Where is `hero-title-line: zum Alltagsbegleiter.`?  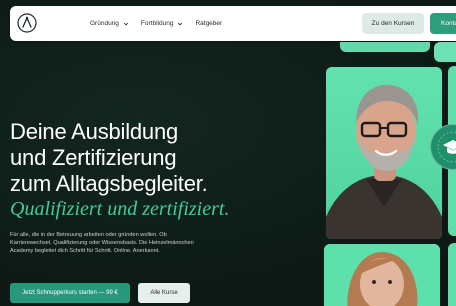
hero-title-line: zum Alltagsbegleiter. is located at coordinates (109, 183).